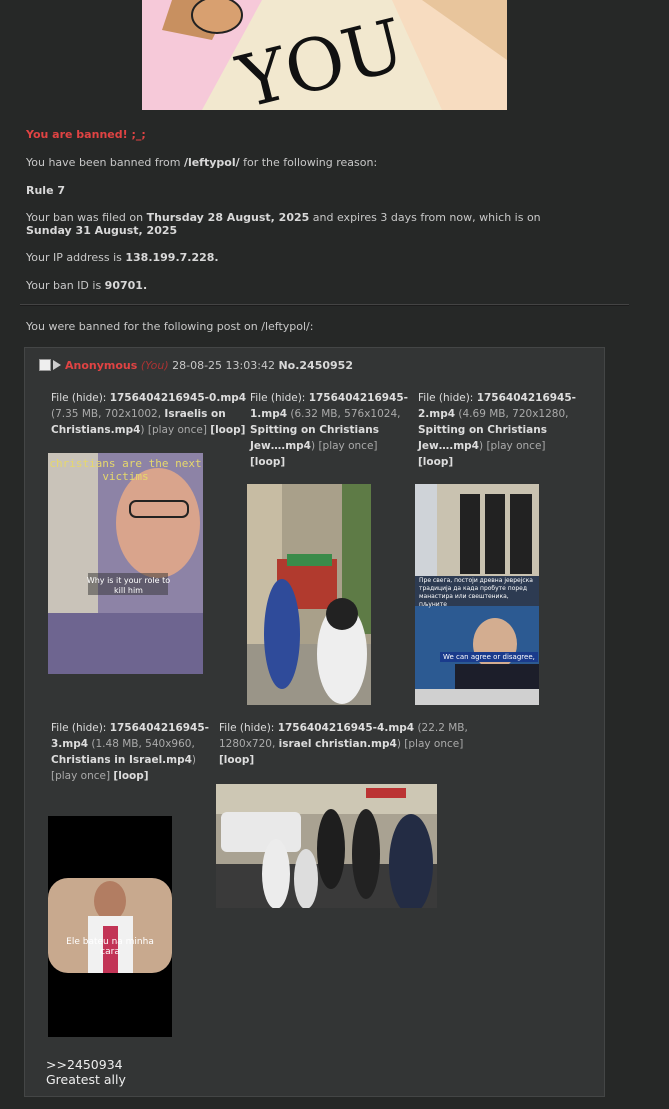 The height and width of the screenshot is (1109, 669). I want to click on ban-title: You are banned! ;_;, so click(86, 134).